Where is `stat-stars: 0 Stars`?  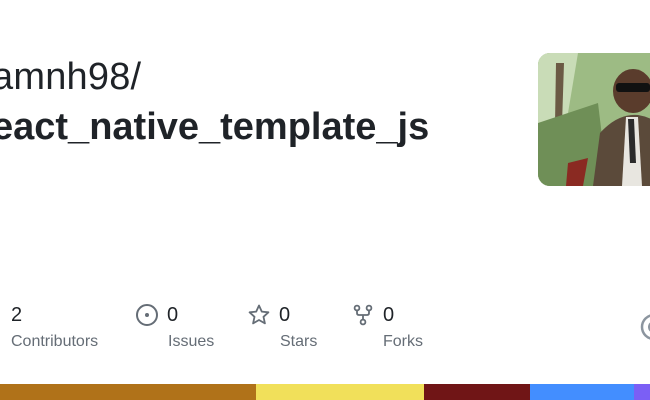 stat-stars: 0 Stars is located at coordinates (282, 325).